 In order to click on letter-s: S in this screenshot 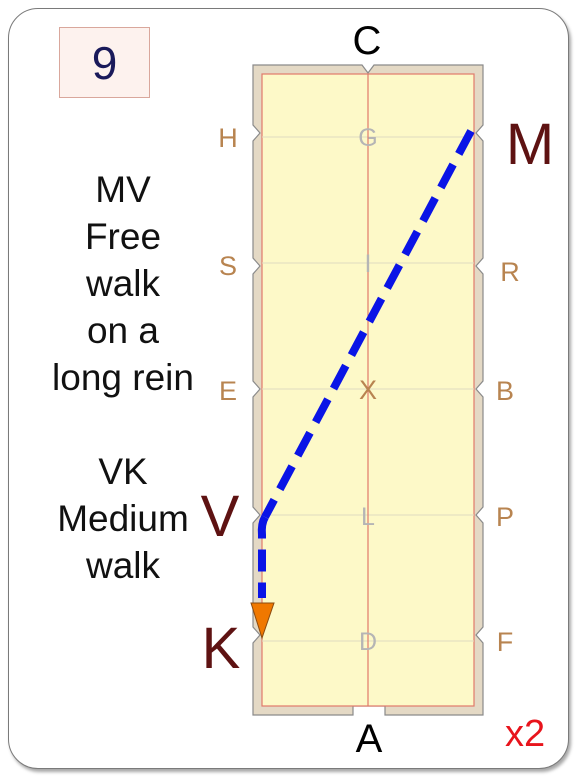, I will do `click(228, 266)`.